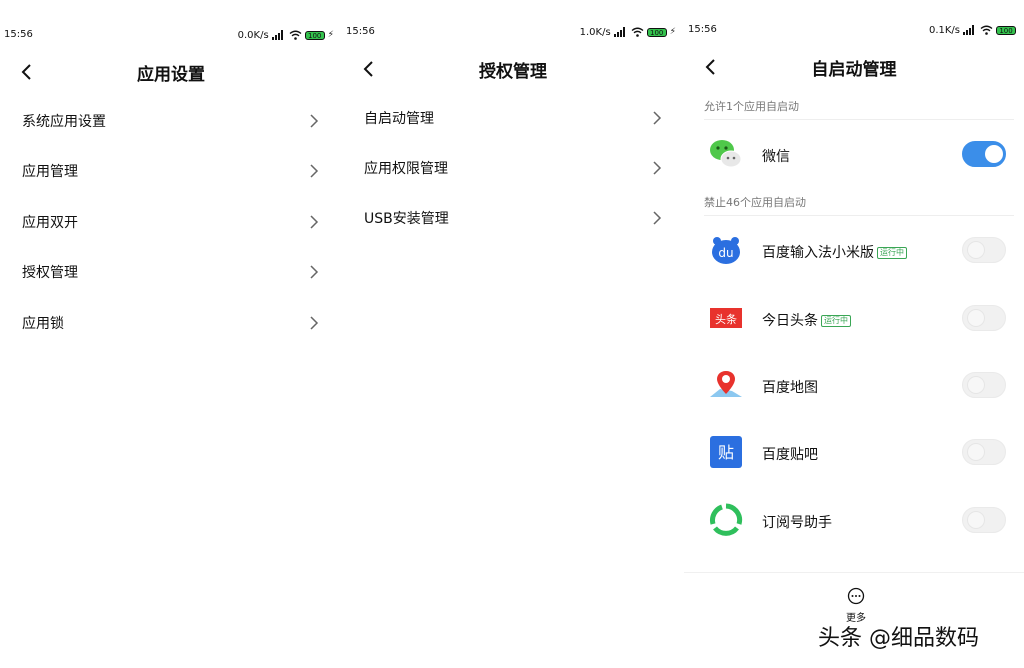 This screenshot has width=1024, height=668. I want to click on network-speed: 0.1K/s, so click(944, 30).